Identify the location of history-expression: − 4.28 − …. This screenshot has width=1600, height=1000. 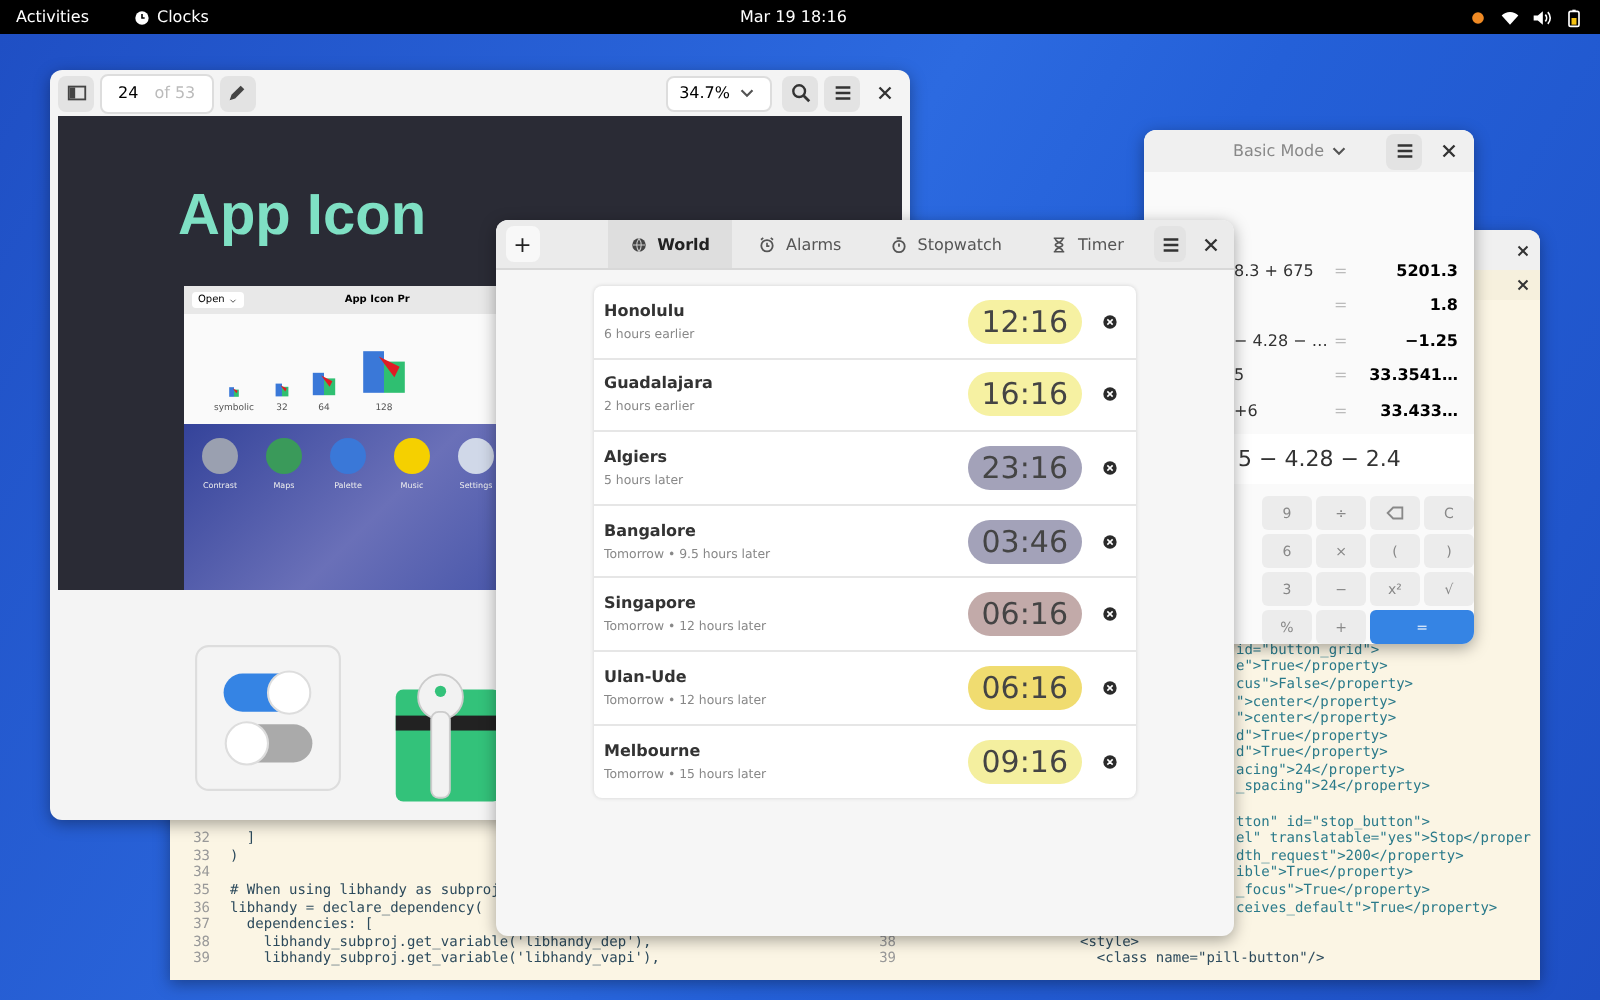
(1282, 340).